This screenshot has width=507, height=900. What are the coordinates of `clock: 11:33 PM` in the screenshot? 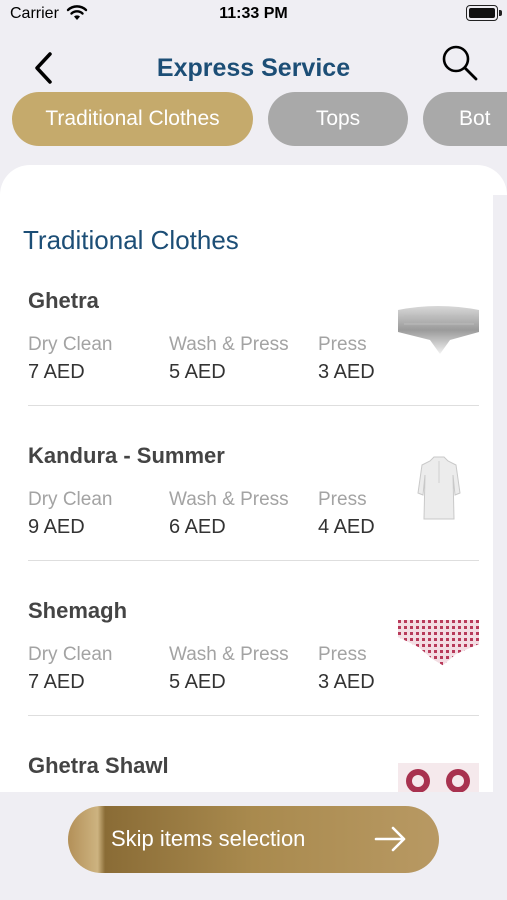 It's located at (253, 13).